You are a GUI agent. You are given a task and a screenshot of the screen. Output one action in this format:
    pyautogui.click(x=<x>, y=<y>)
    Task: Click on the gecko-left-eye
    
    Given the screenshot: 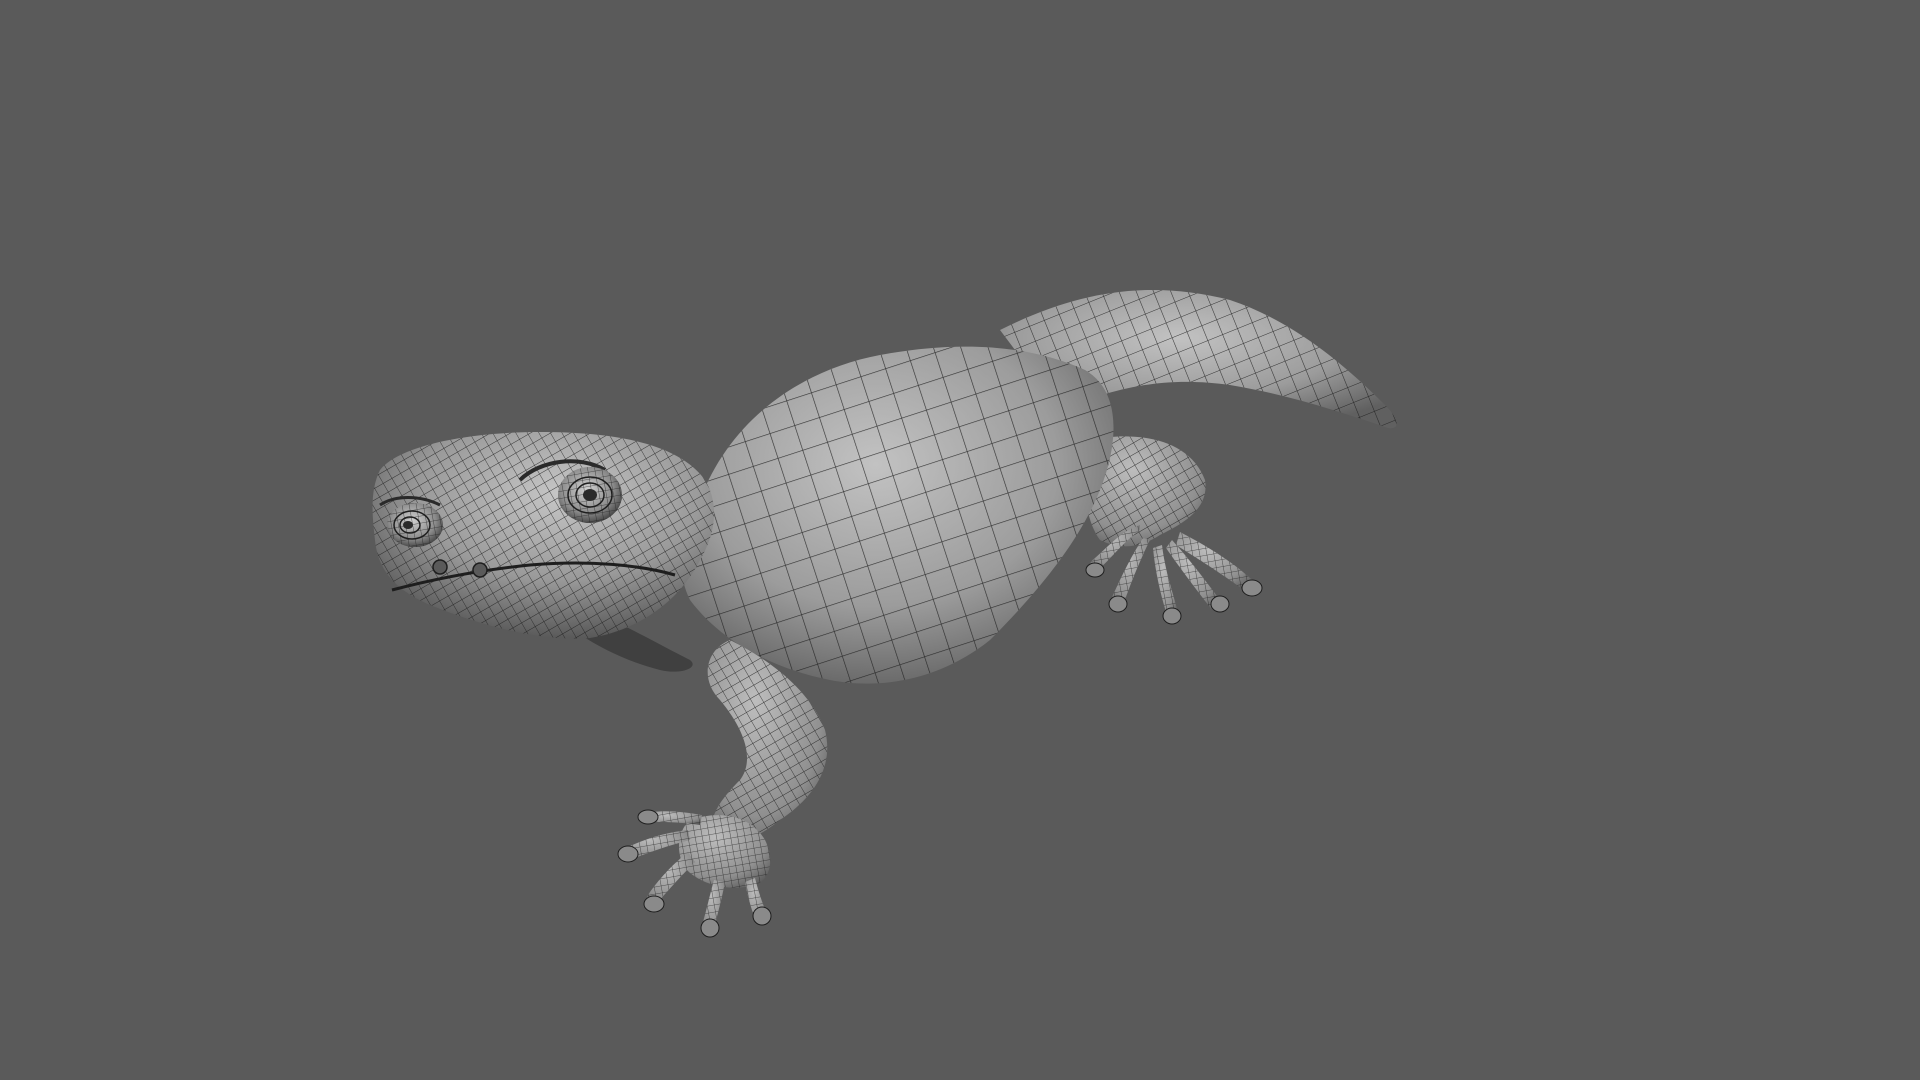 What is the action you would take?
    pyautogui.click(x=415, y=525)
    